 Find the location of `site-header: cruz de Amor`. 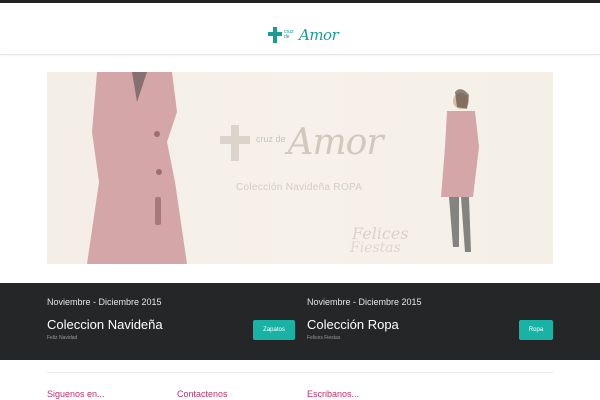

site-header: cruz de Amor is located at coordinates (300, 29).